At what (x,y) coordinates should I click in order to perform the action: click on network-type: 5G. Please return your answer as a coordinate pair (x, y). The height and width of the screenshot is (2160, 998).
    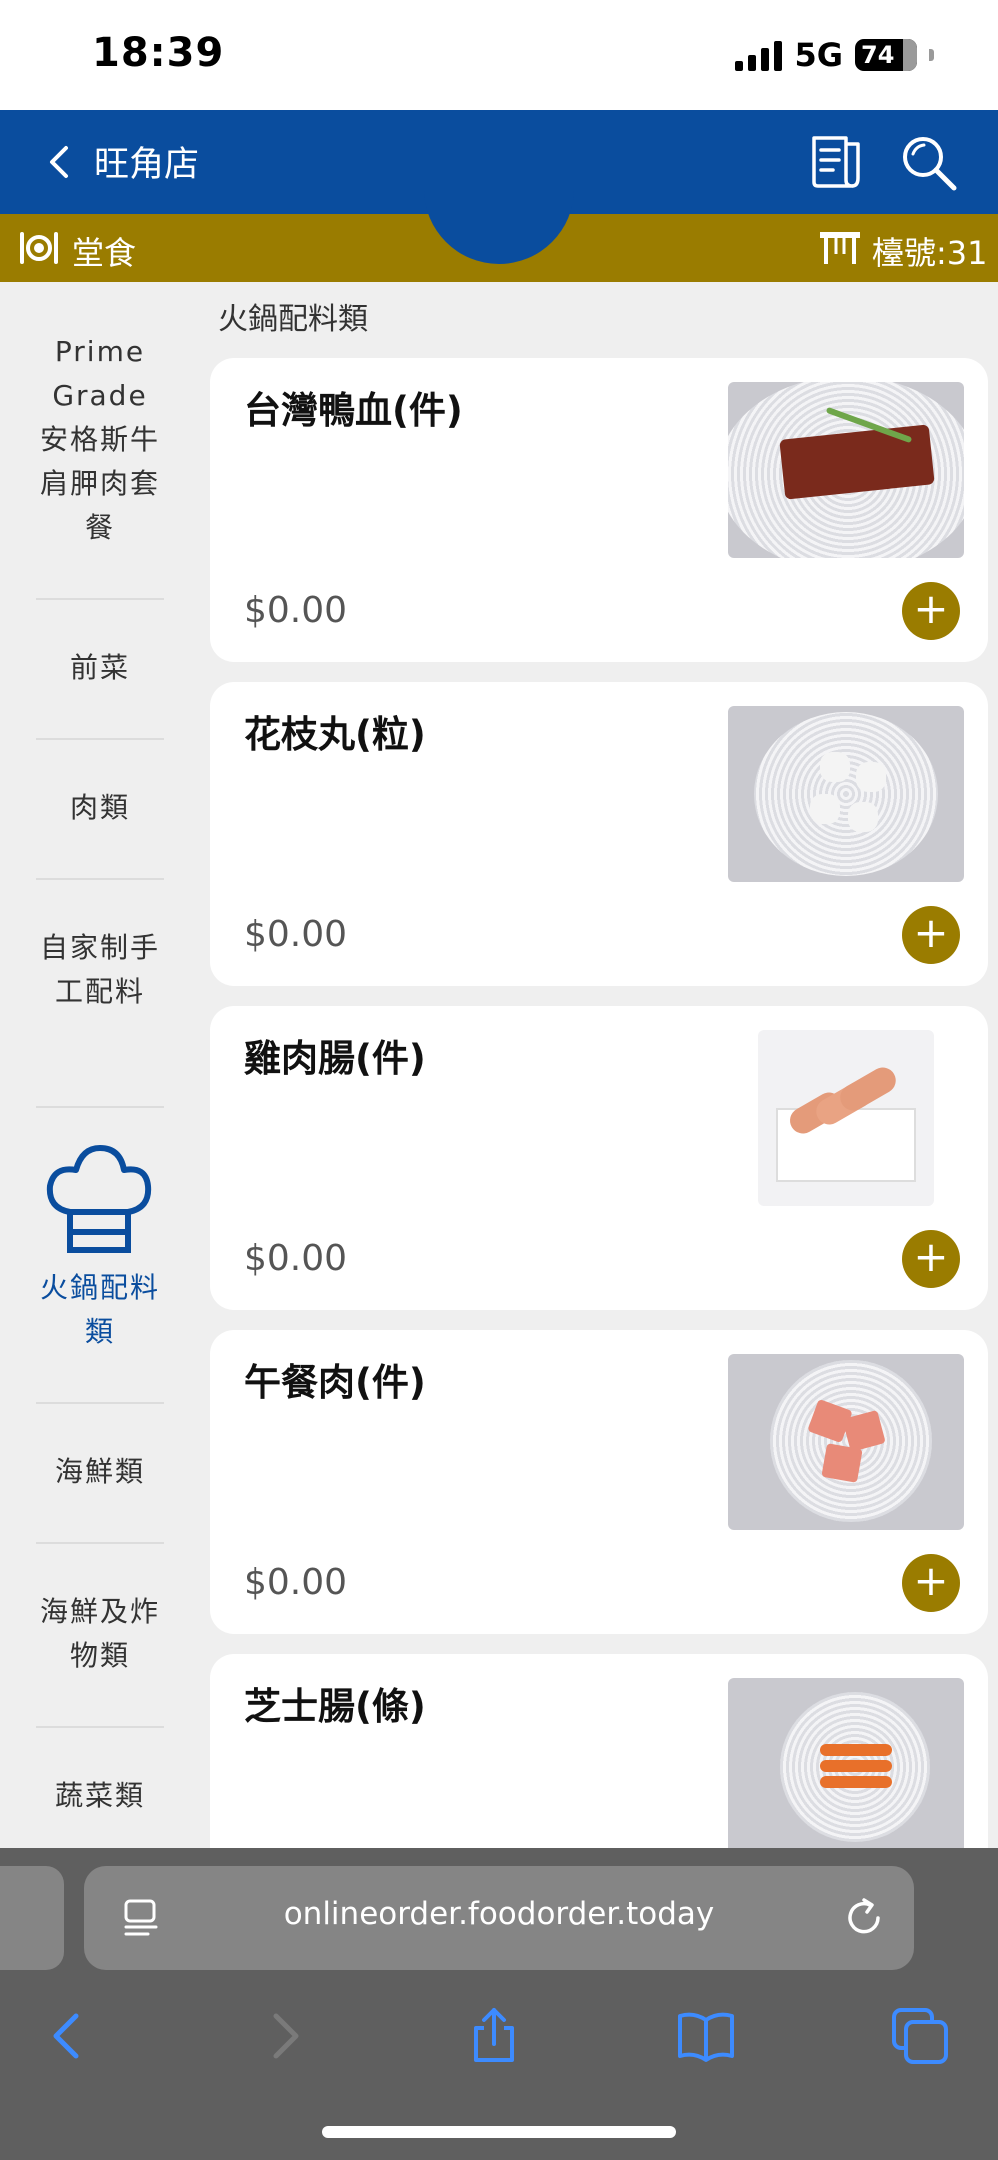
    Looking at the image, I should click on (818, 55).